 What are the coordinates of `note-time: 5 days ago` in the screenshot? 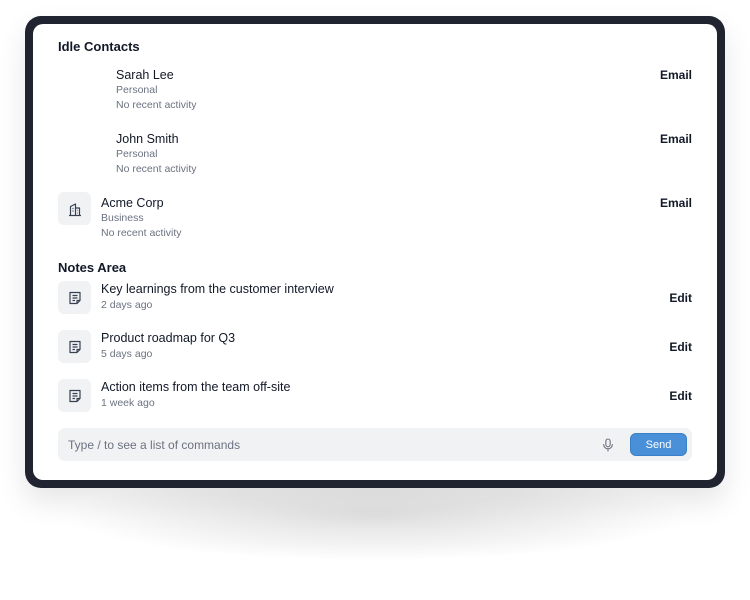 It's located at (127, 354).